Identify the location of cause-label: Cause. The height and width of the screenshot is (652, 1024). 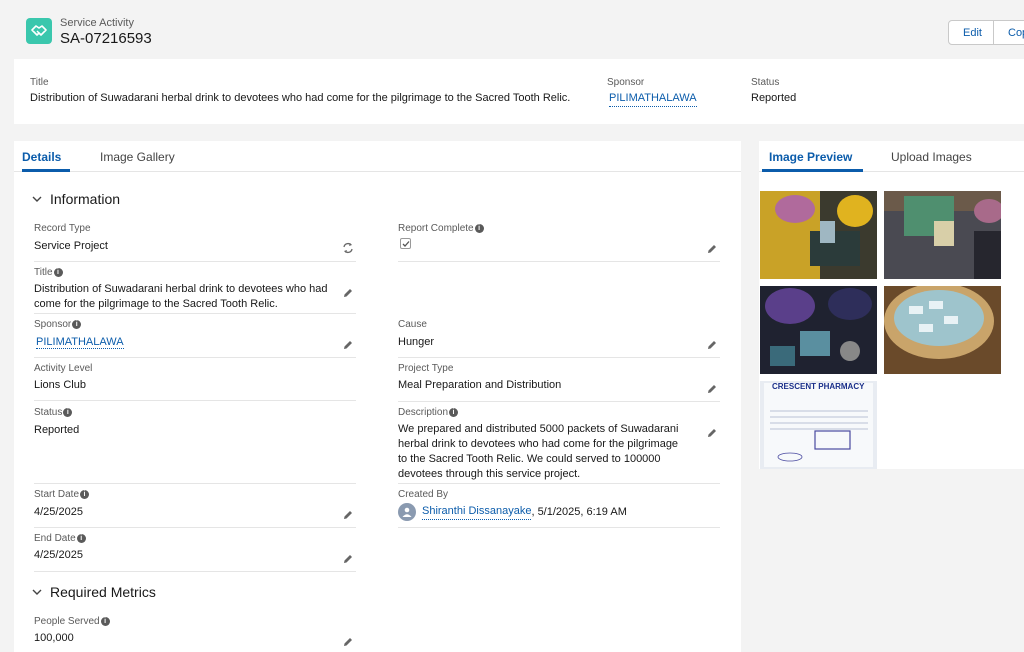
(412, 324).